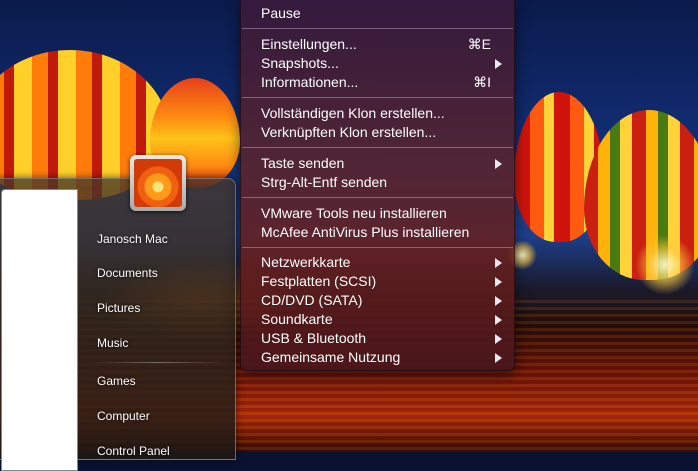 The image size is (698, 471). Describe the element at coordinates (118, 308) in the screenshot. I see `start-item-pictures: Pictures` at that location.